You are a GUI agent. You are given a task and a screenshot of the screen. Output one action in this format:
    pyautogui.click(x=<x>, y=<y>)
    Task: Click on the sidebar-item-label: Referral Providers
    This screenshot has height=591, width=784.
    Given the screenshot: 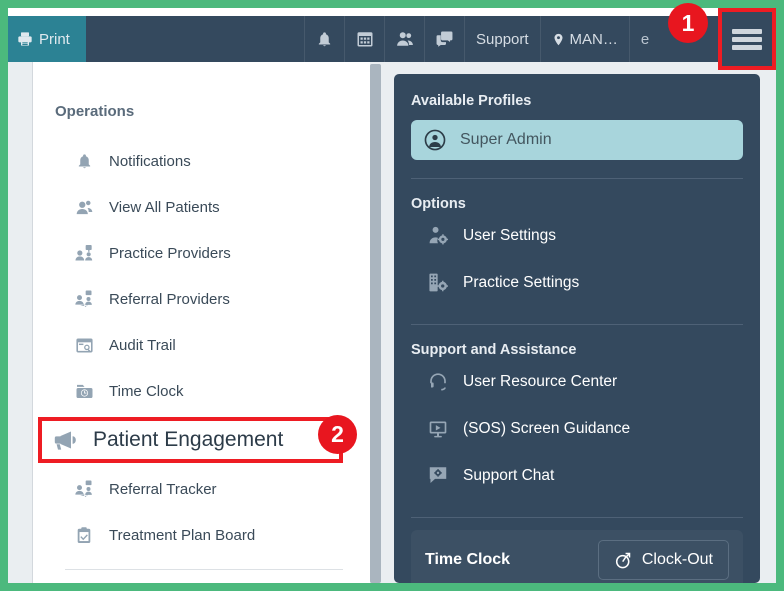 What is the action you would take?
    pyautogui.click(x=169, y=299)
    